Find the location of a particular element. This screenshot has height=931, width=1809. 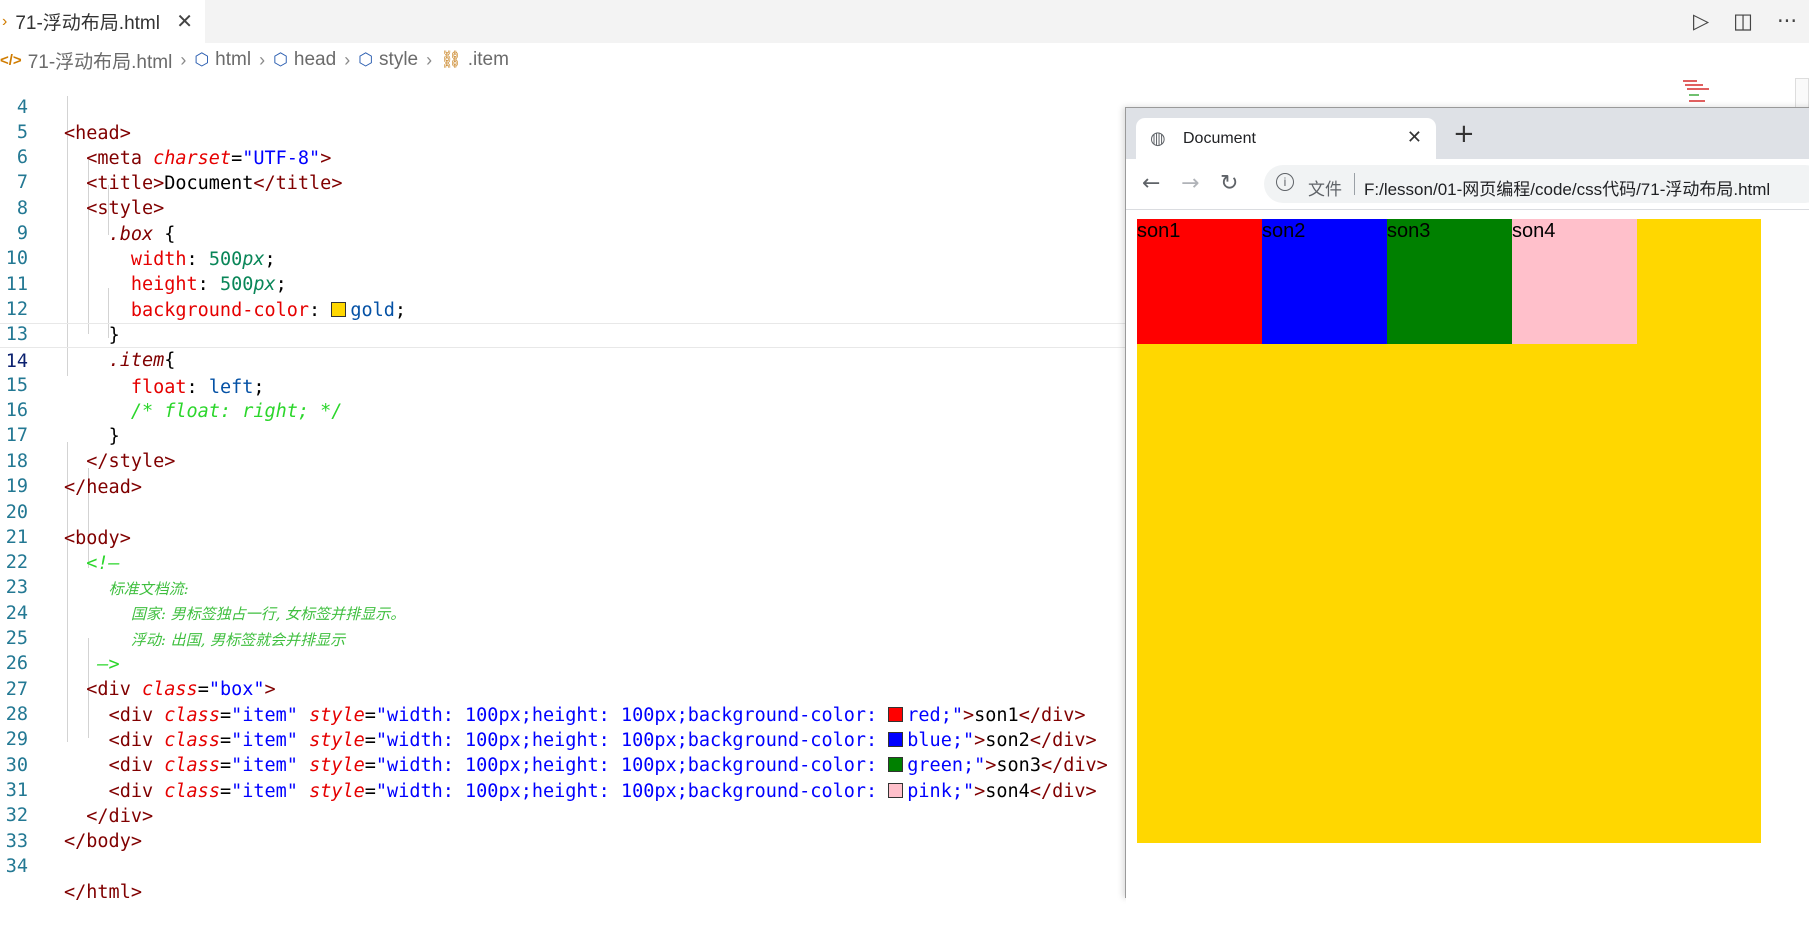

line-number: 34 is located at coordinates (16, 867).